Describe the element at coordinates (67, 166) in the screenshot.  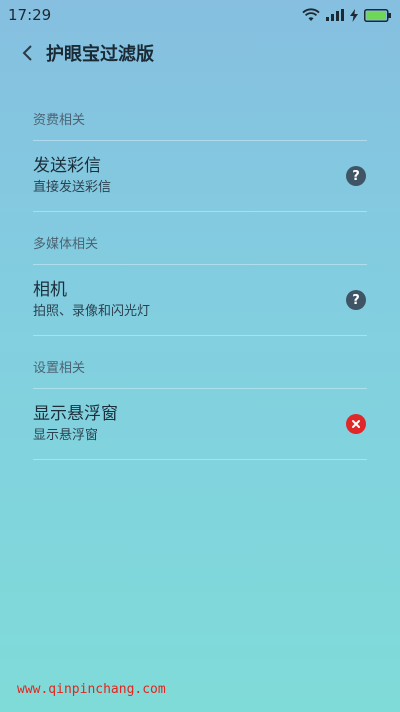
I see `item-title: 发送彩信` at that location.